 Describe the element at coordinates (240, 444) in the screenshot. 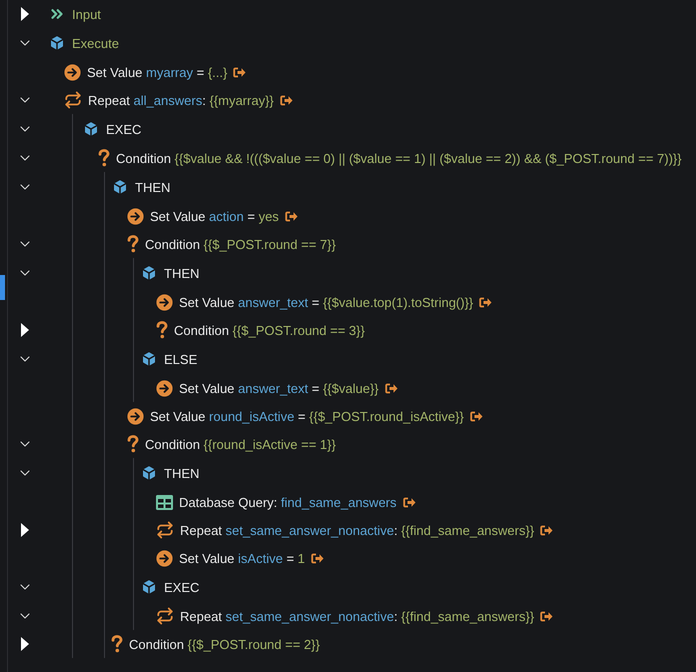

I see `step-text: Condition {{round_isActive == 1}}` at that location.